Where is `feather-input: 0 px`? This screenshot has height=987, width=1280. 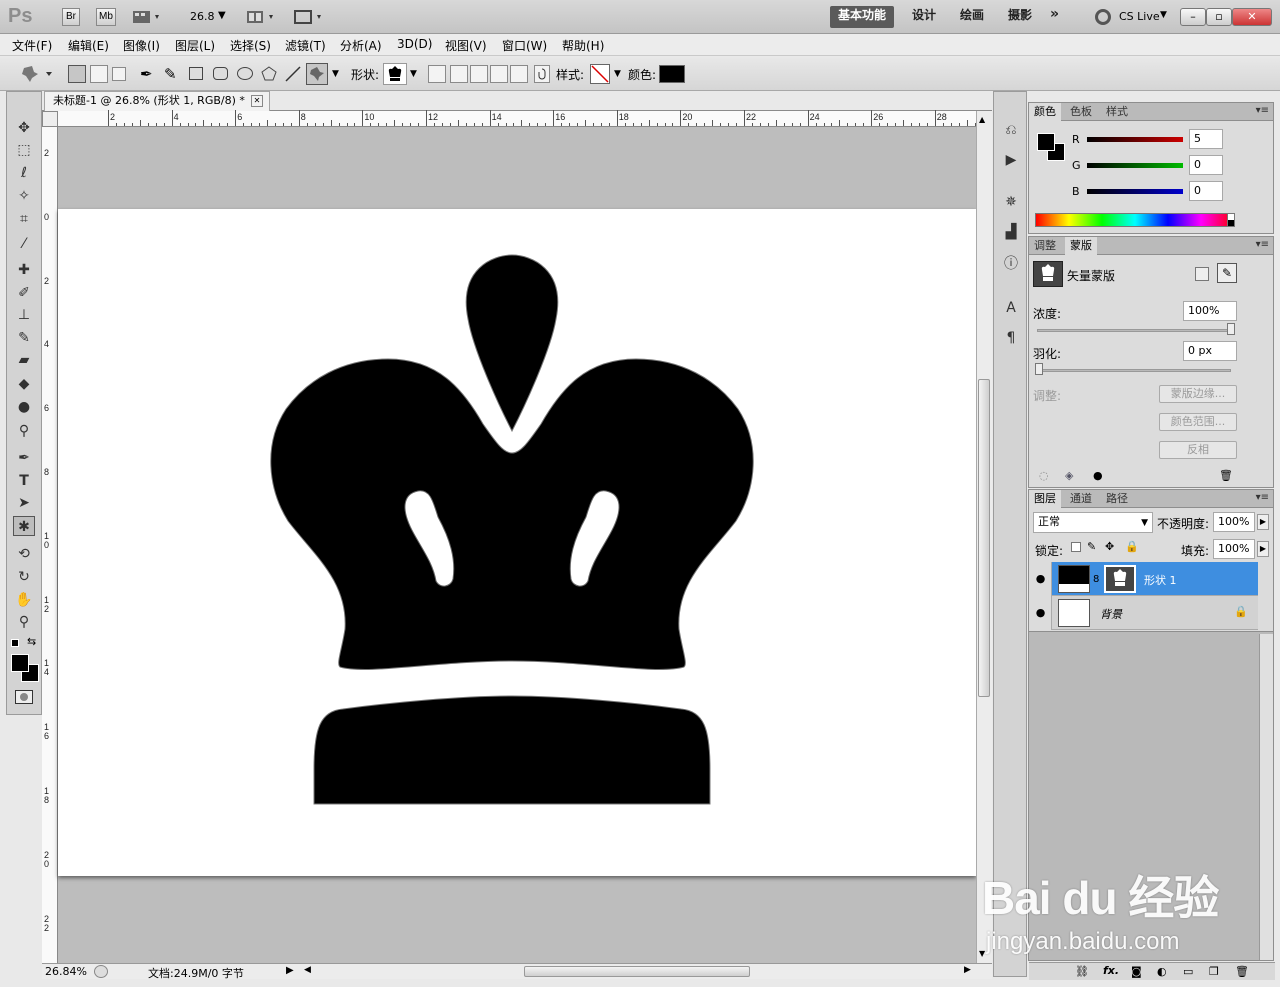
feather-input: 0 px is located at coordinates (1210, 351).